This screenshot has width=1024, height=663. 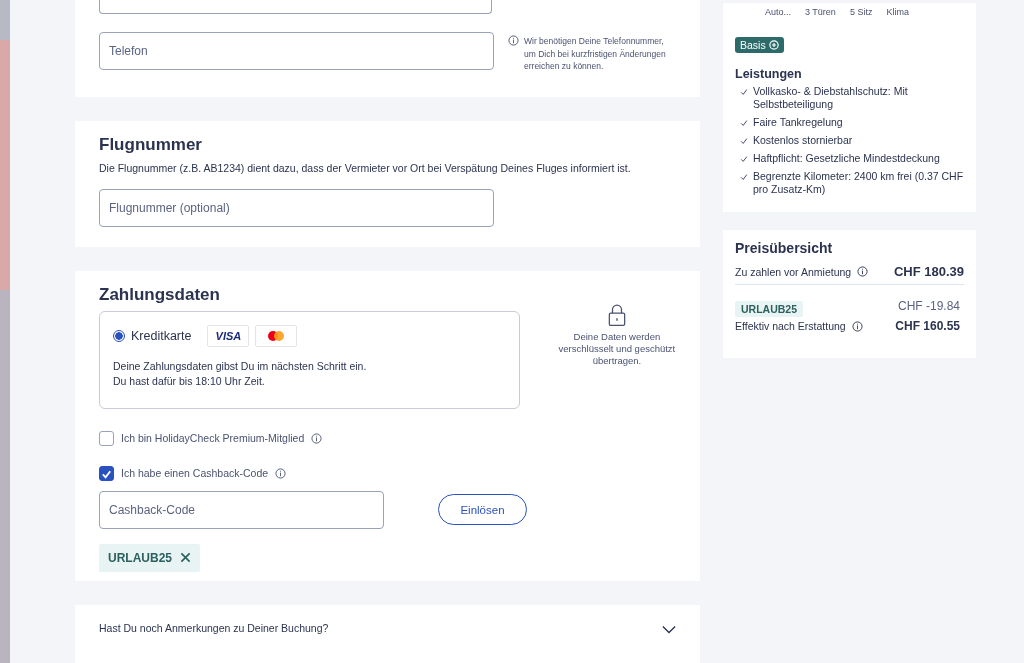 I want to click on section-title: Zahlungsdaten, so click(x=160, y=294).